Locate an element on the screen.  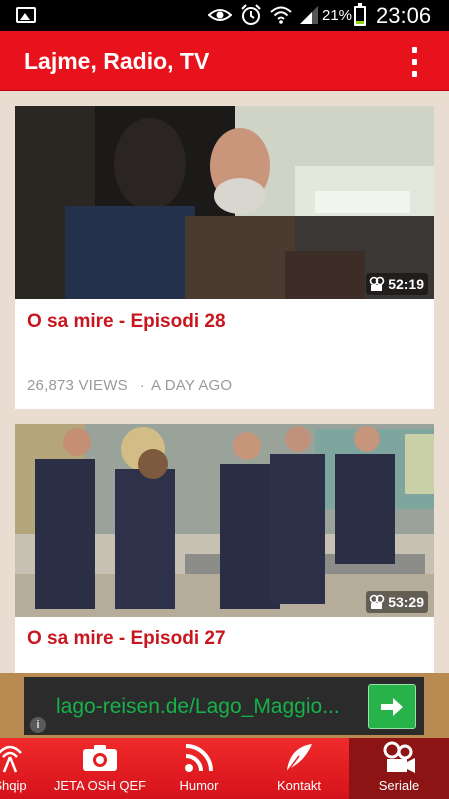
bottom-nav: Shqip JETA OSH QEF Humor Kontakt Seriale is located at coordinates (224, 768).